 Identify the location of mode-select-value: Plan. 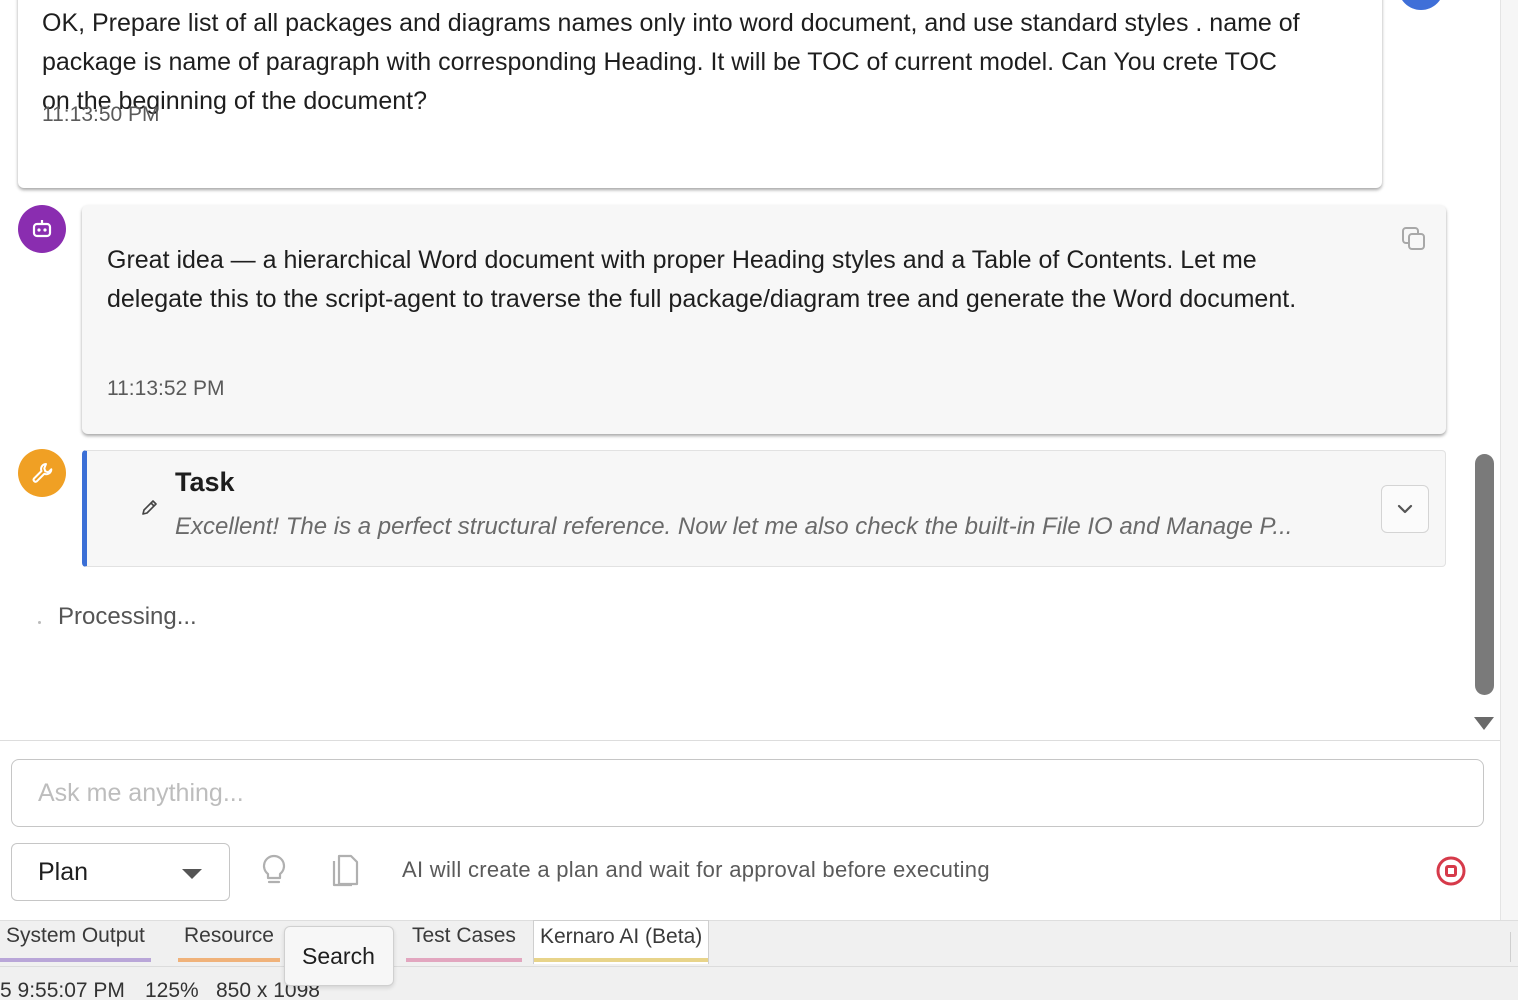
(63, 872).